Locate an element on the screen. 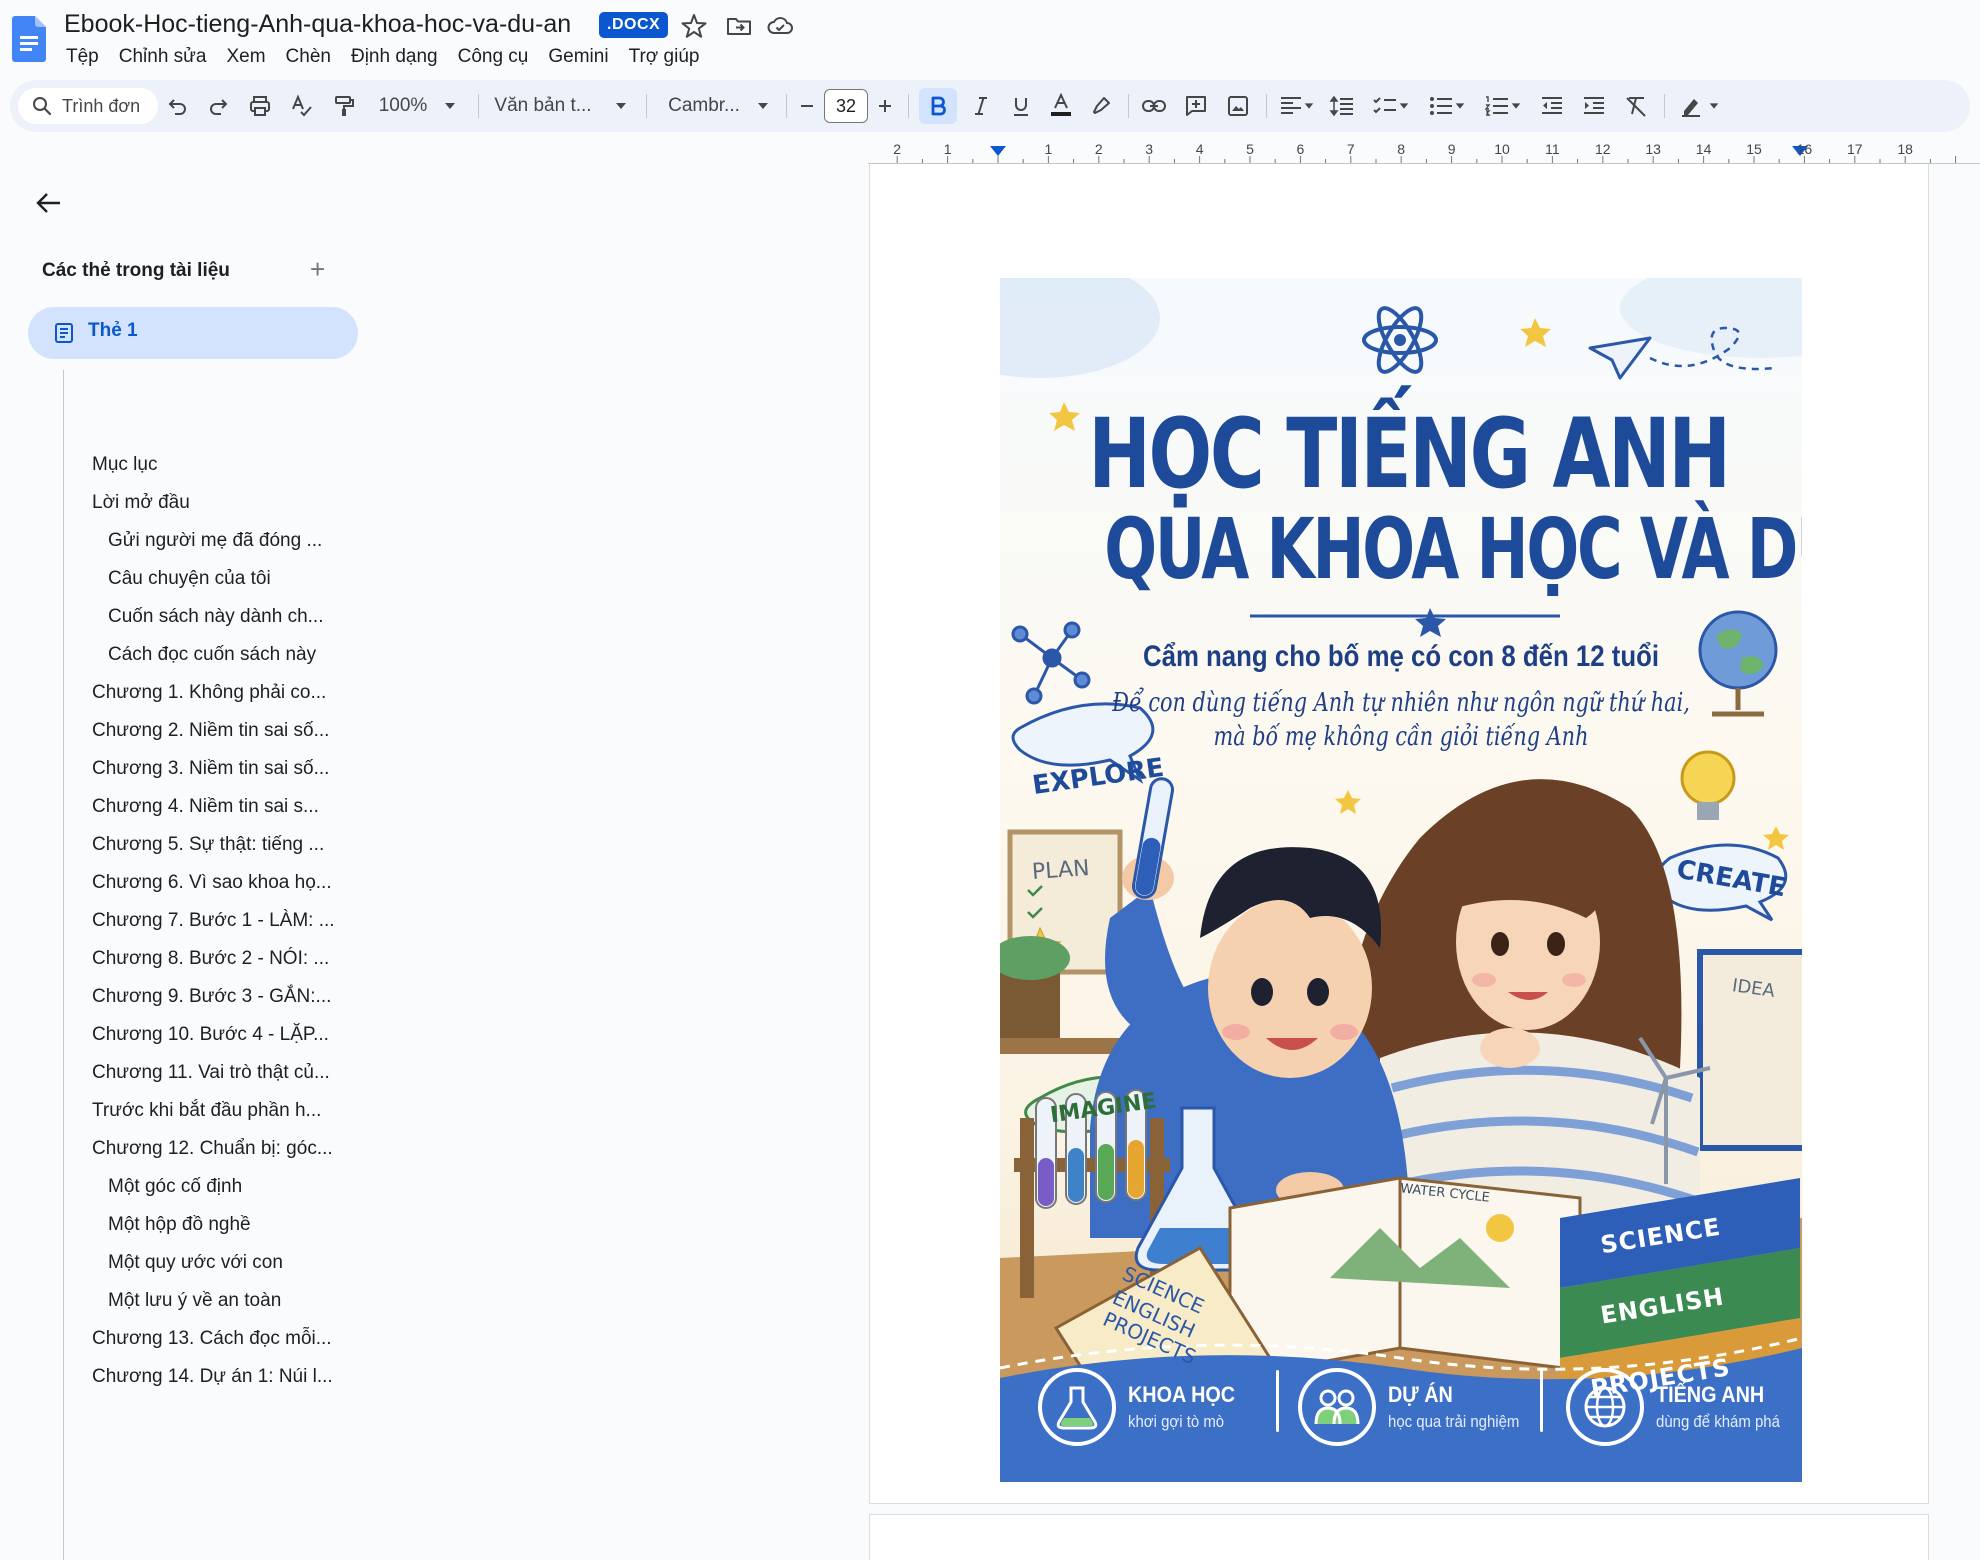  ruler-number: 9 is located at coordinates (1451, 149).